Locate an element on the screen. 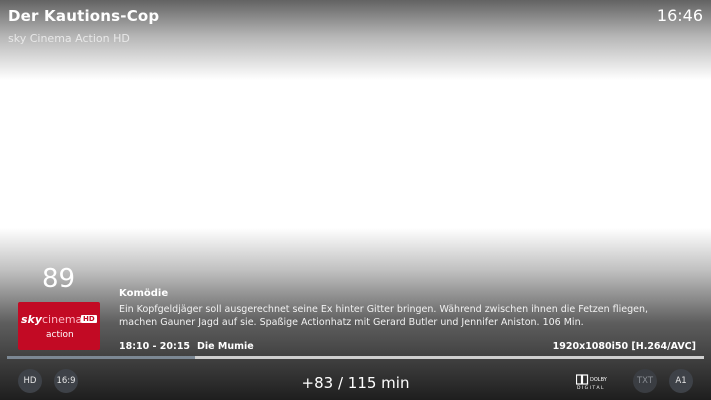 Image resolution: width=711 pixels, height=400 pixels. program-progress-fill is located at coordinates (101, 357).